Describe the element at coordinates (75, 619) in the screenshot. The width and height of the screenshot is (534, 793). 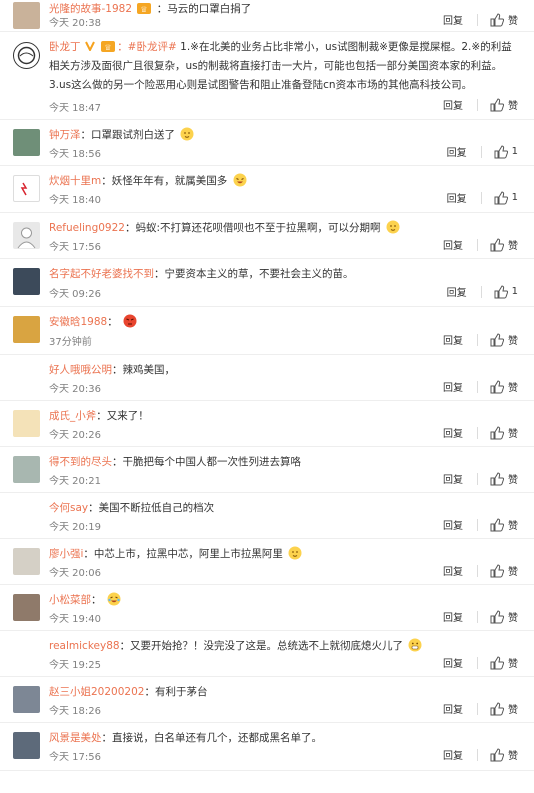
I see `timestamp: 今天 19:40` at that location.